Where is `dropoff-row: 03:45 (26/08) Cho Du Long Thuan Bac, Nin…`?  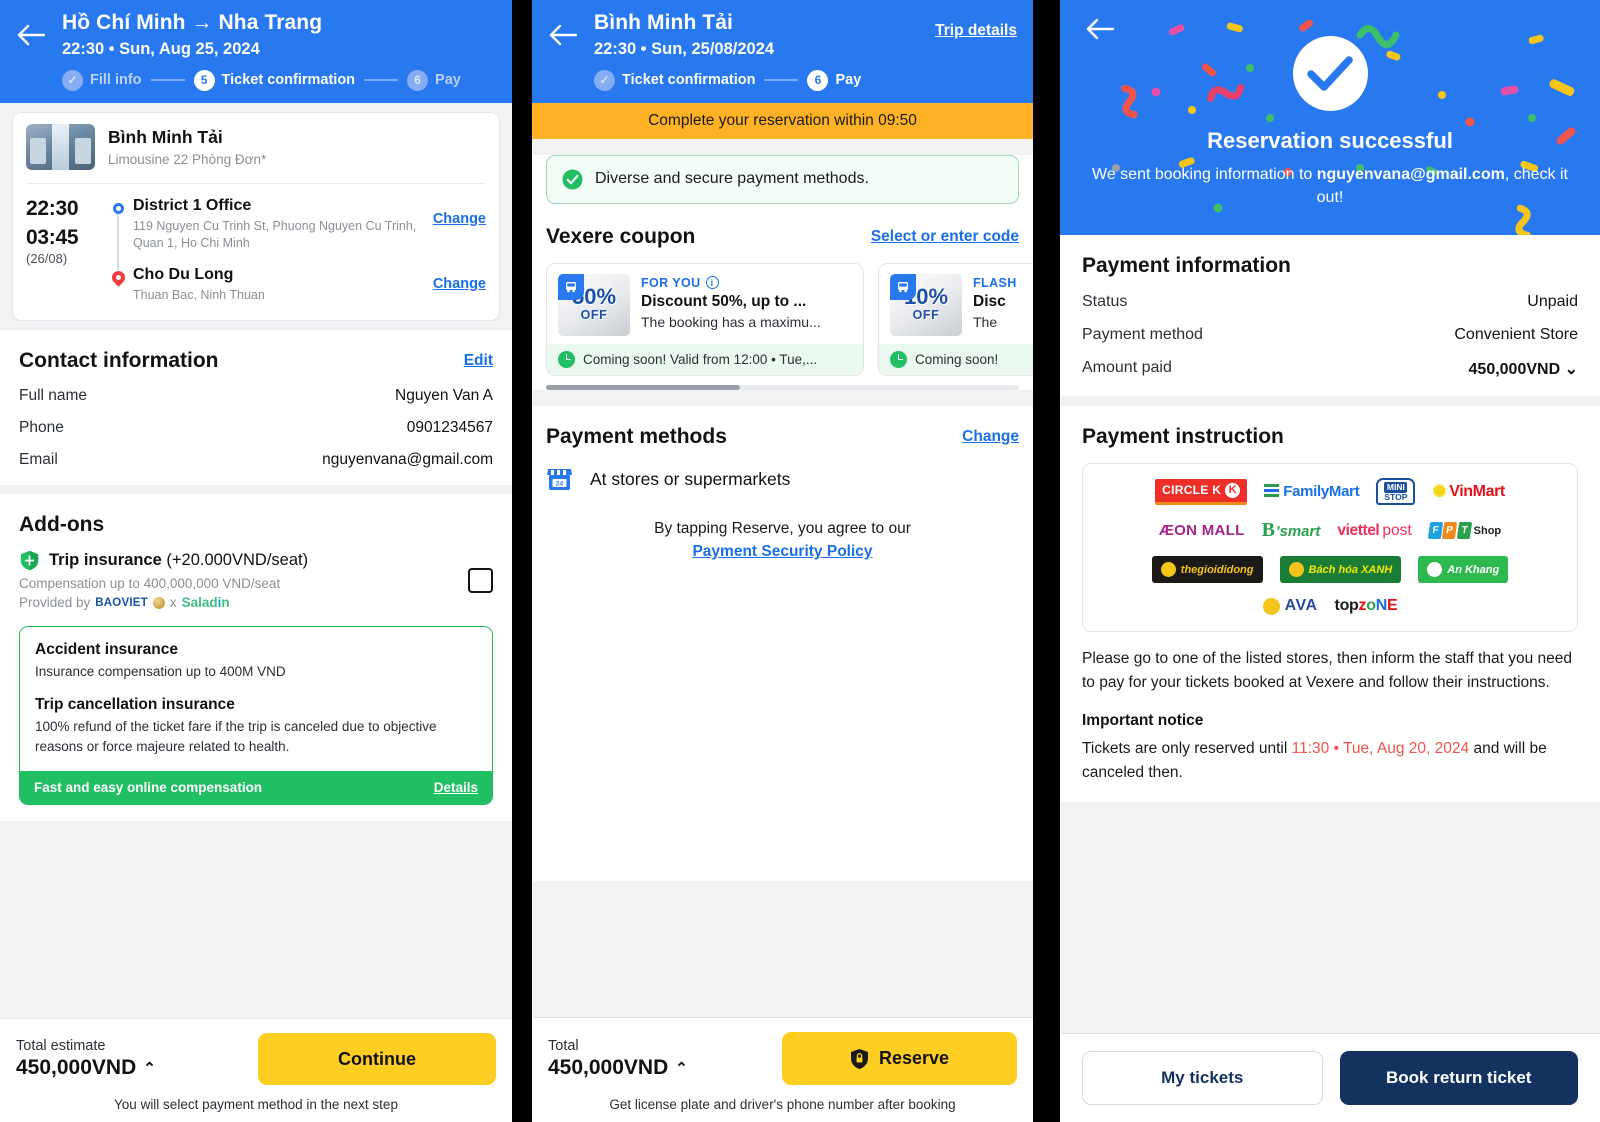
dropoff-row: 03:45 (26/08) Cho Du Long Thuan Bac, Nin… is located at coordinates (256, 265).